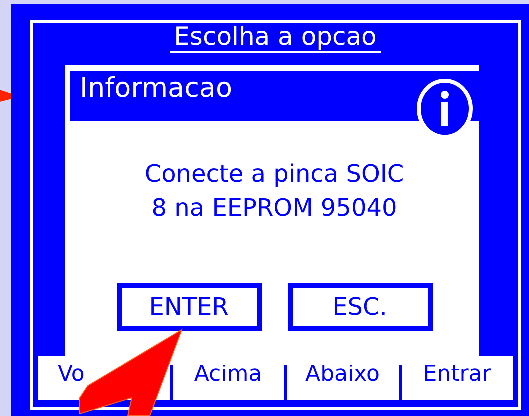 This screenshot has height=416, width=529. What do you see at coordinates (71, 374) in the screenshot?
I see `softkey-label: Vo` at bounding box center [71, 374].